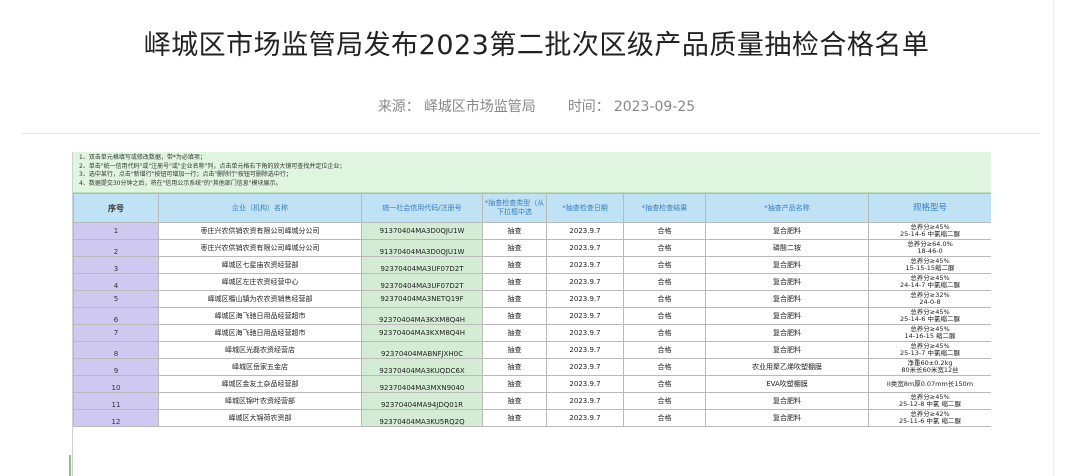 The image size is (1073, 476). Describe the element at coordinates (260, 401) in the screenshot. I see `row-company-name: 峄城区锦叶农资经营部` at that location.